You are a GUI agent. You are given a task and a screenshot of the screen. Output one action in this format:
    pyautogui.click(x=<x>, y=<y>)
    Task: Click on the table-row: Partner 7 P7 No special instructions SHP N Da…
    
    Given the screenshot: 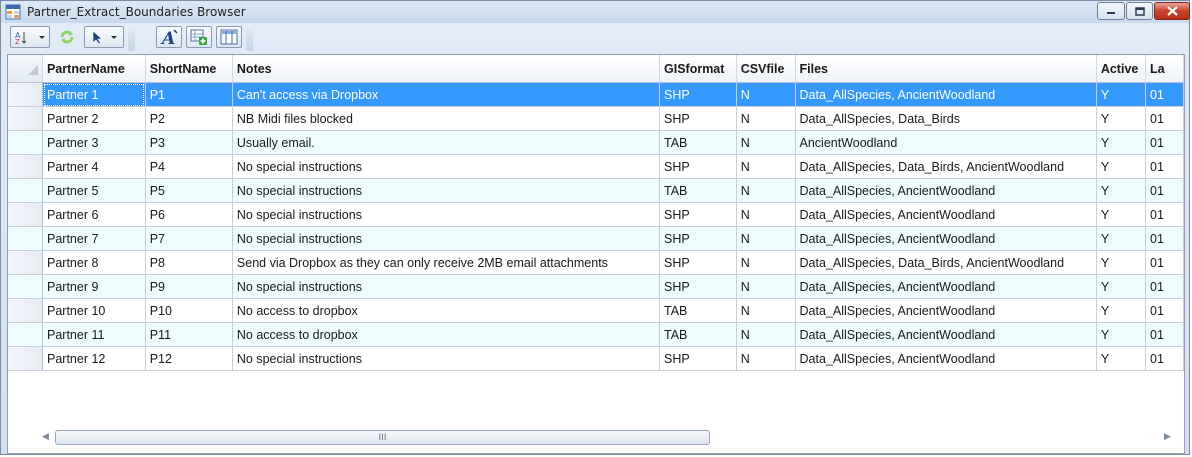 What is the action you would take?
    pyautogui.click(x=596, y=238)
    